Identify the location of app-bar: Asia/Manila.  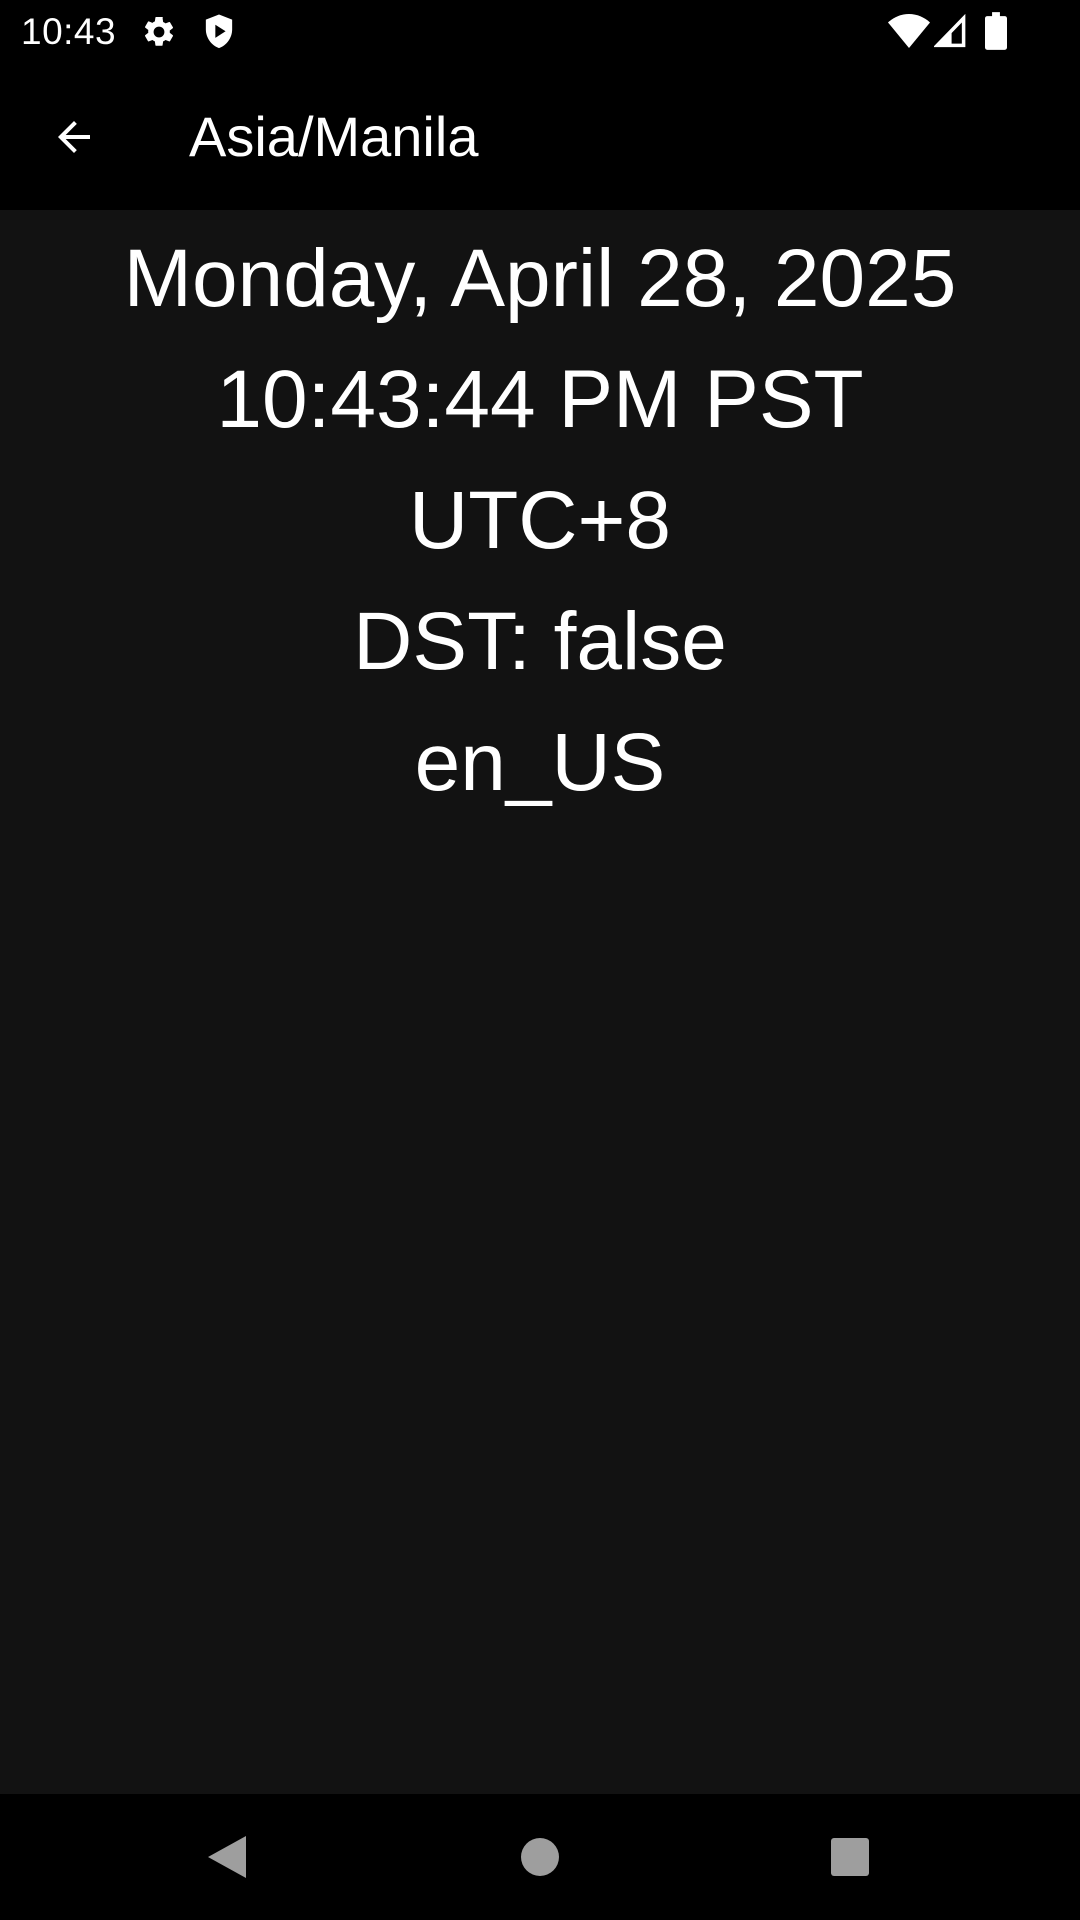
(540, 136).